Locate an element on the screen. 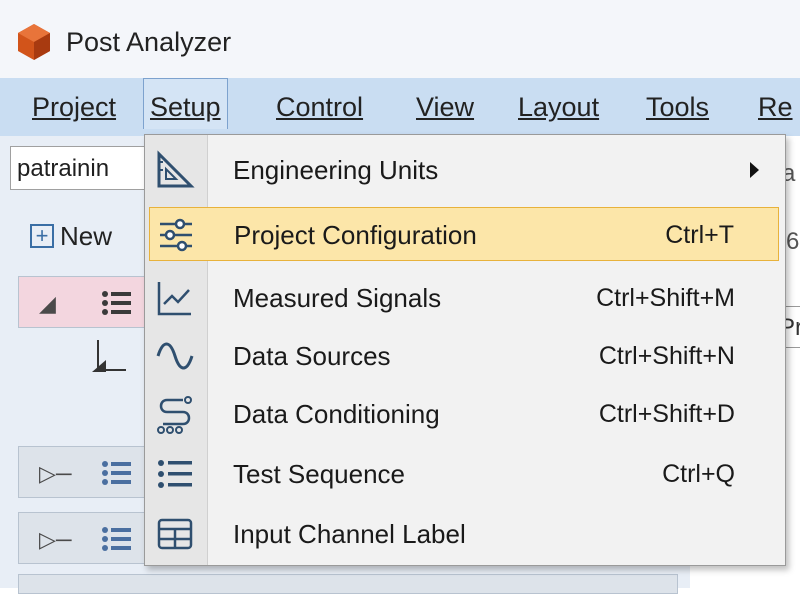  new-button: + New is located at coordinates (71, 236).